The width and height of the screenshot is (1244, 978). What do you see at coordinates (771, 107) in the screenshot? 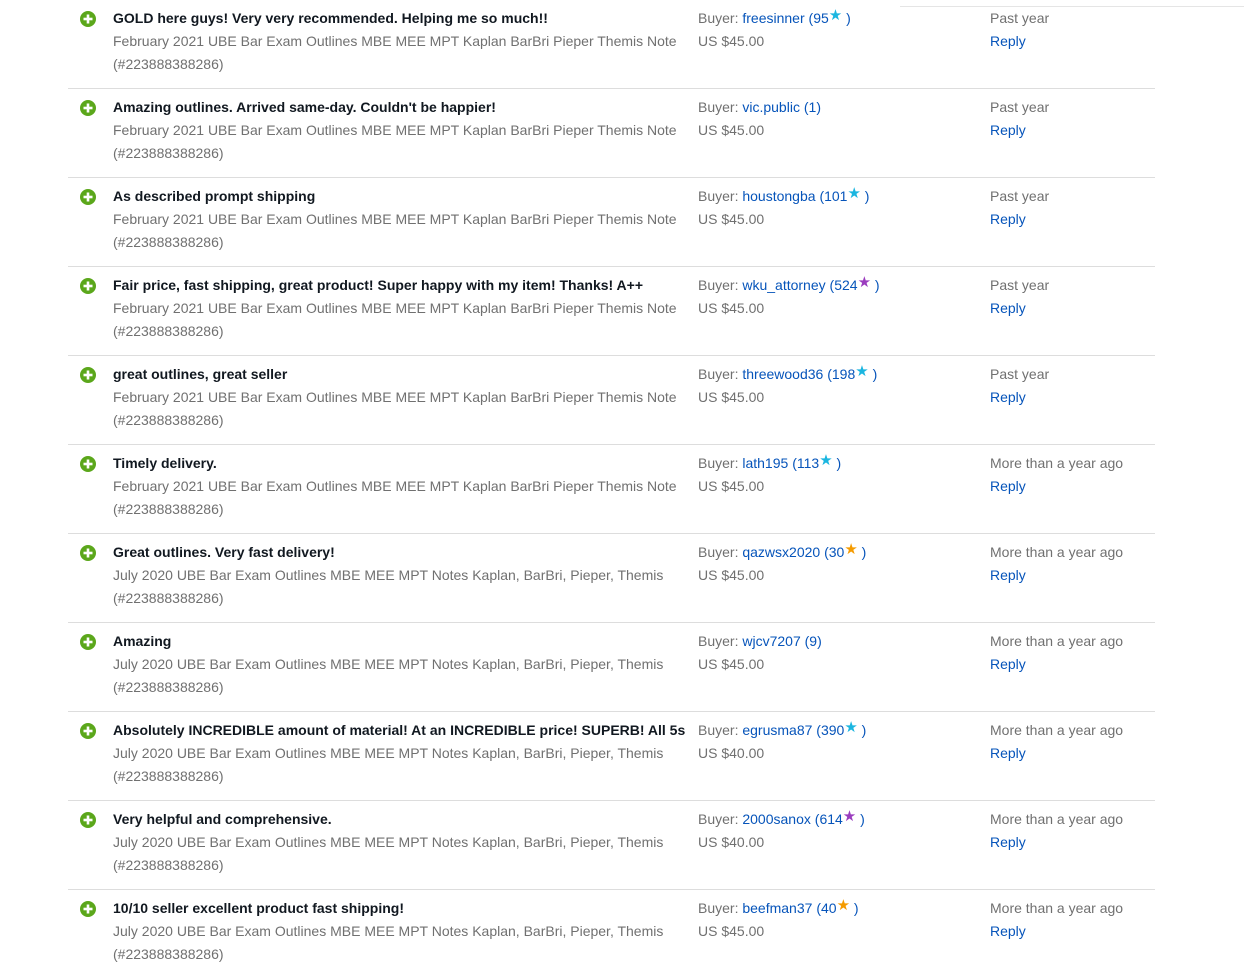
I see `buyer-name-link: vic.public` at bounding box center [771, 107].